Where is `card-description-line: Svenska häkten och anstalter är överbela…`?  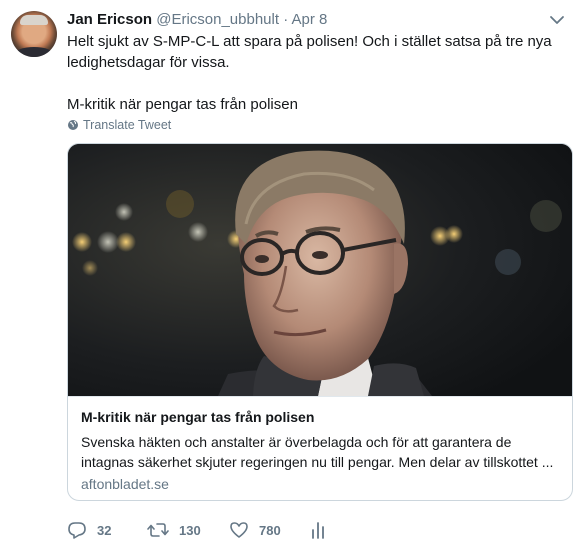 card-description-line: Svenska häkten och anstalter är överbela… is located at coordinates (296, 442).